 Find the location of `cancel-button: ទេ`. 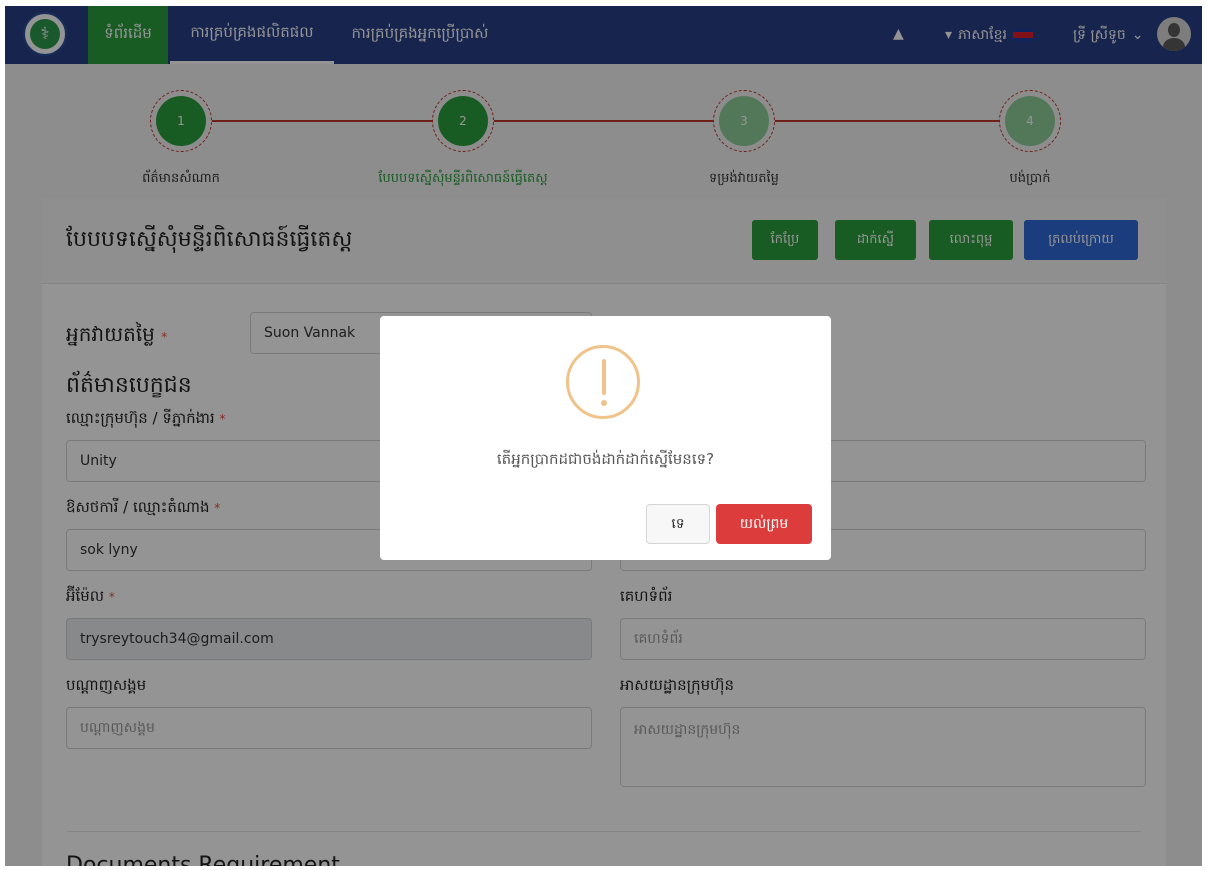

cancel-button: ទេ is located at coordinates (678, 524).